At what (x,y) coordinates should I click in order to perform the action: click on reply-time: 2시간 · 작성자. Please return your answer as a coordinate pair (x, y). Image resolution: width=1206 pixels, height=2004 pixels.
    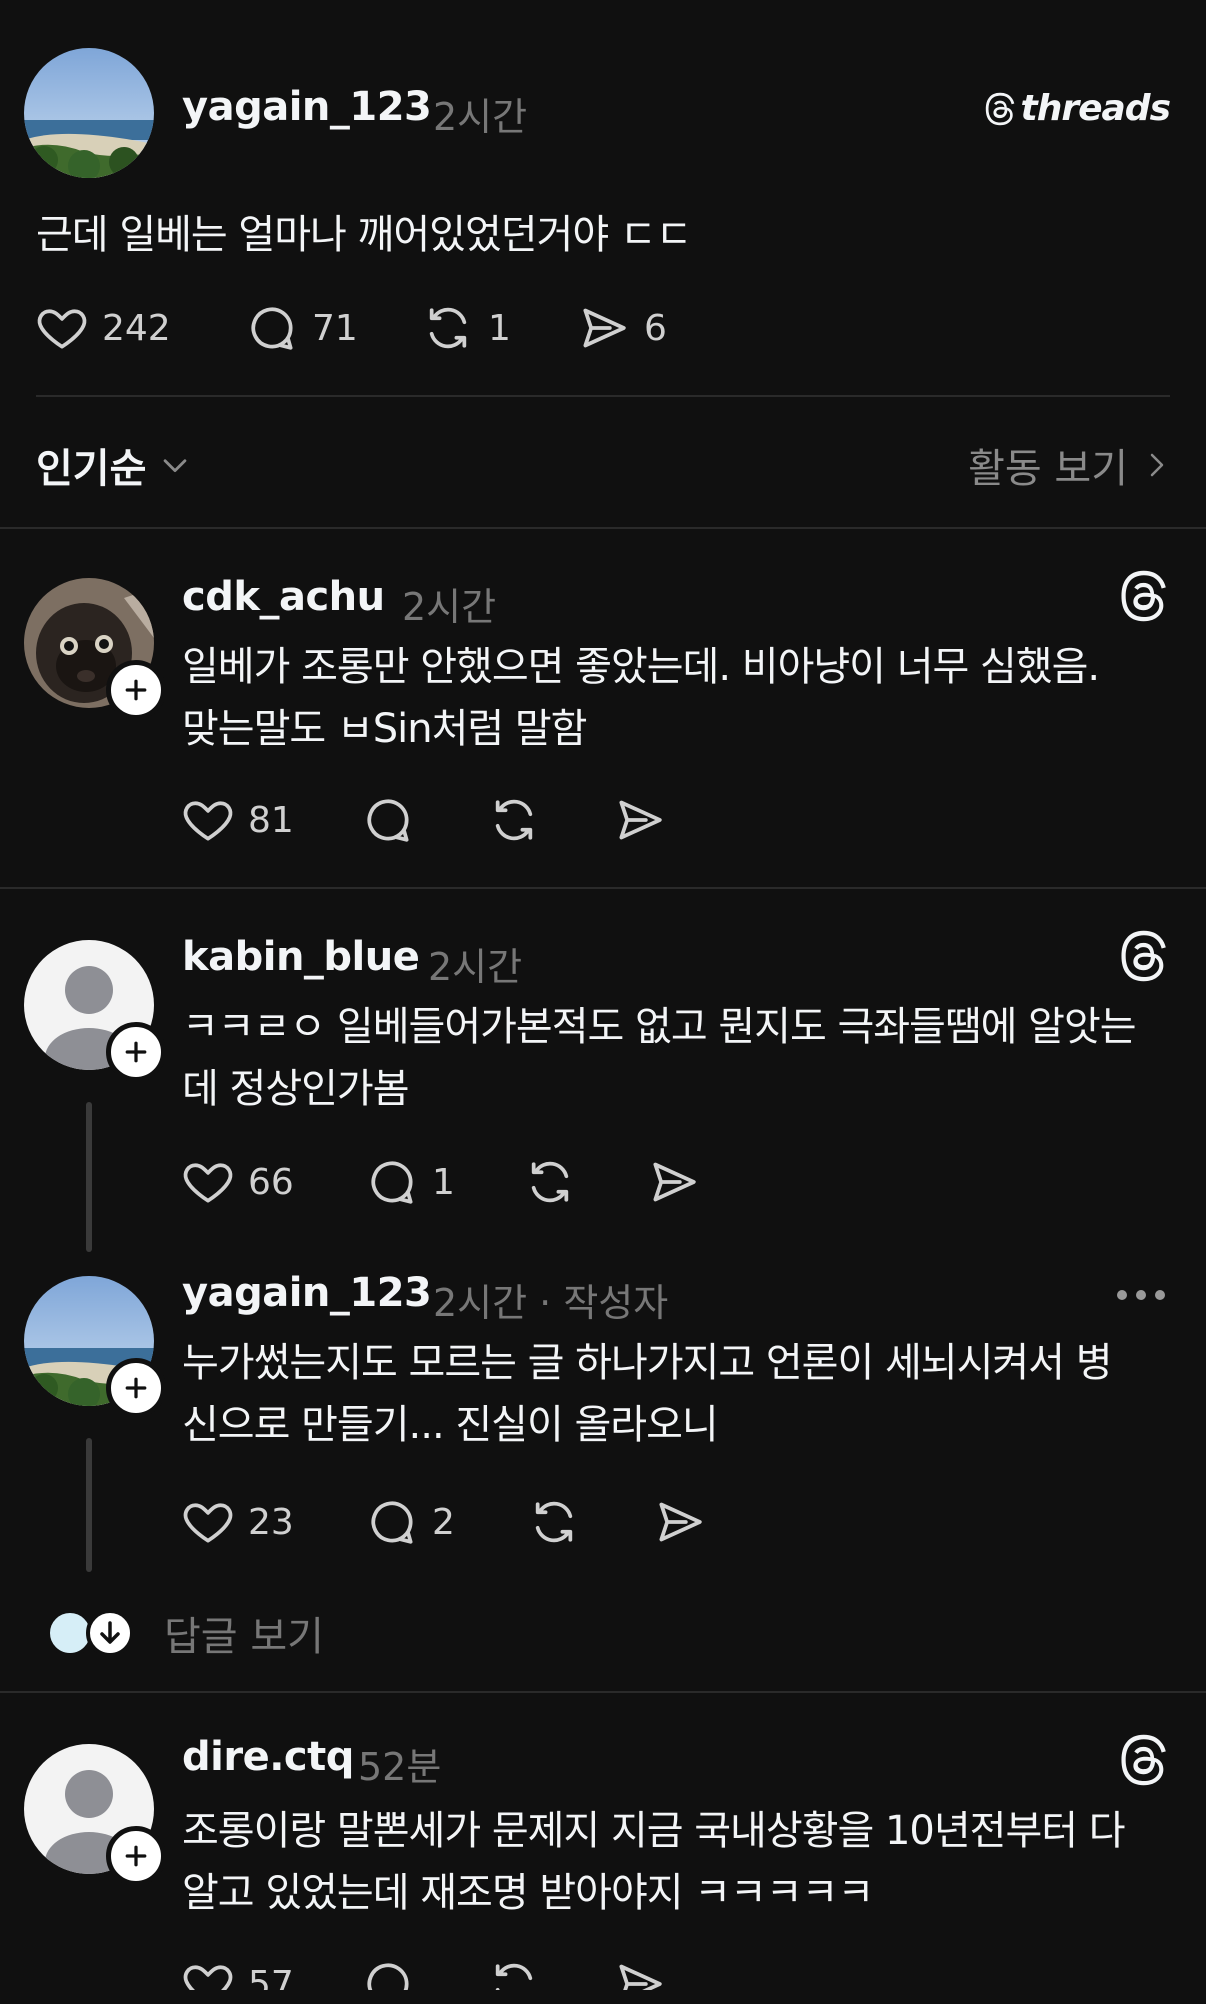
    Looking at the image, I should click on (551, 1303).